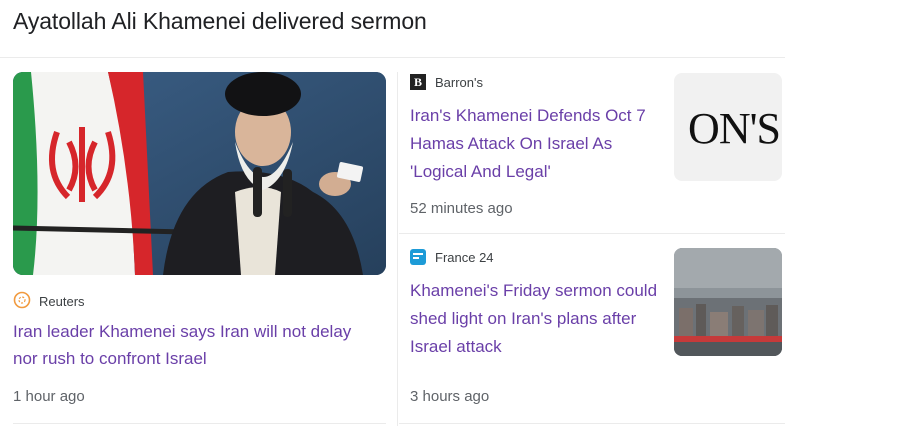 The width and height of the screenshot is (900, 428). Describe the element at coordinates (540, 82) in the screenshot. I see `barrons-story-source: B Barron's` at that location.